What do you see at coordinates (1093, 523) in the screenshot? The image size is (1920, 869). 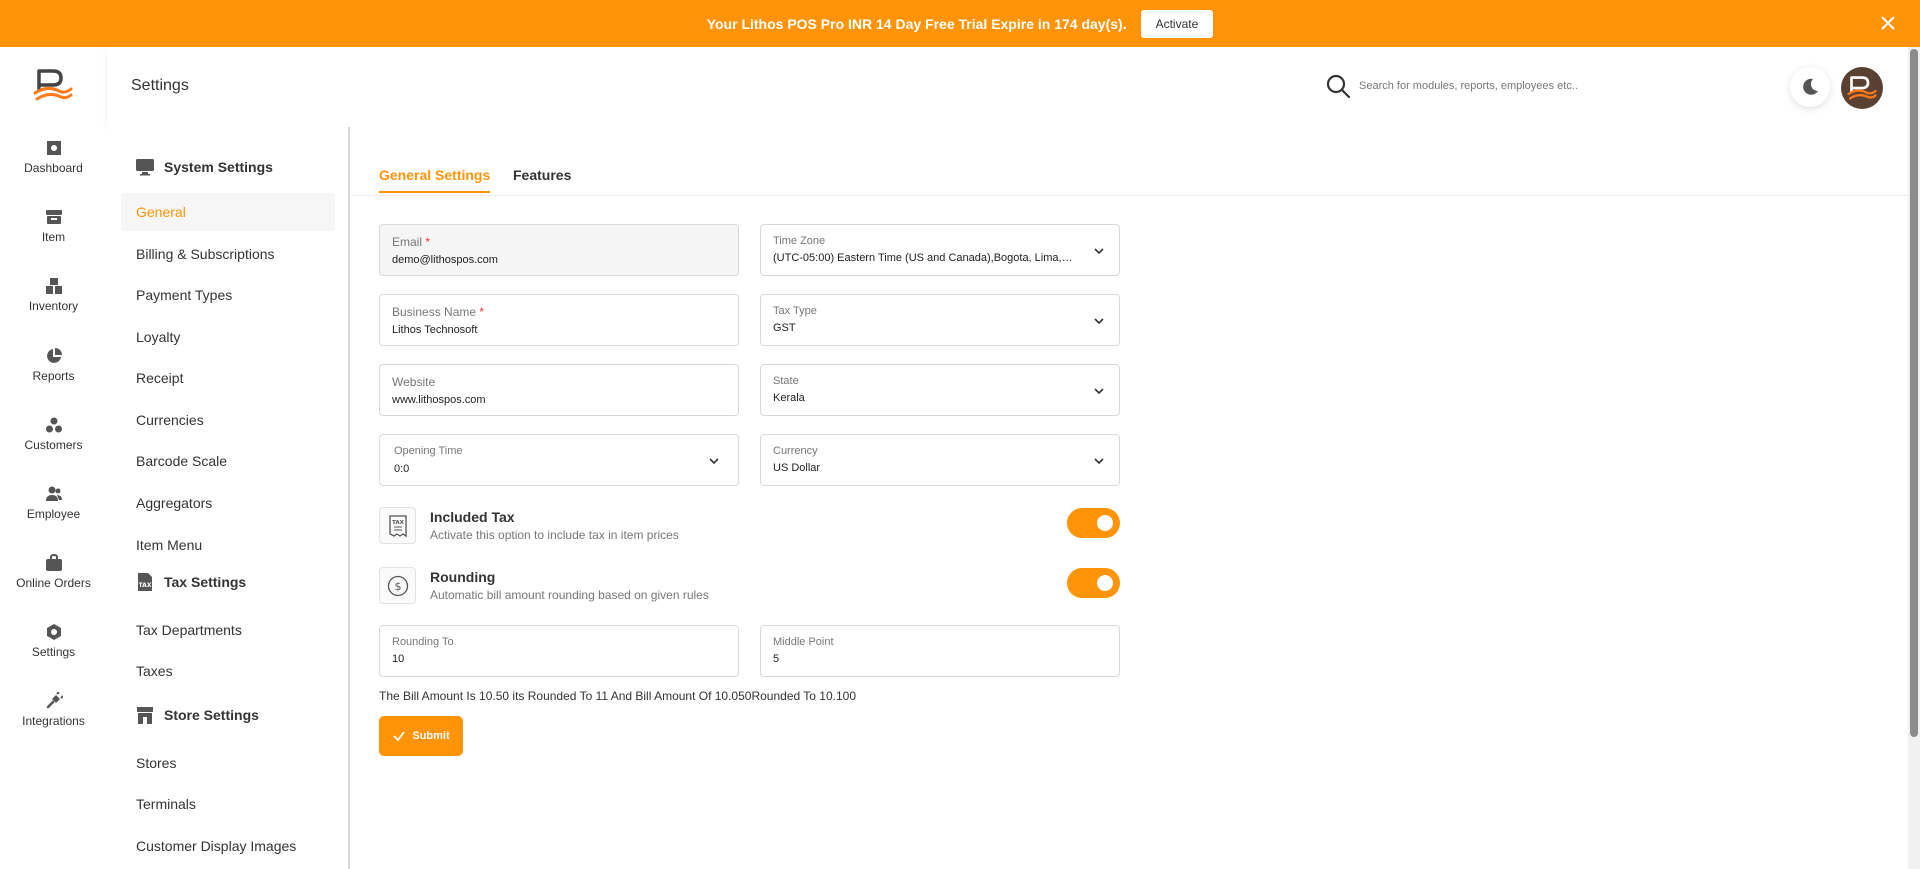 I see `included-tax-toggle` at bounding box center [1093, 523].